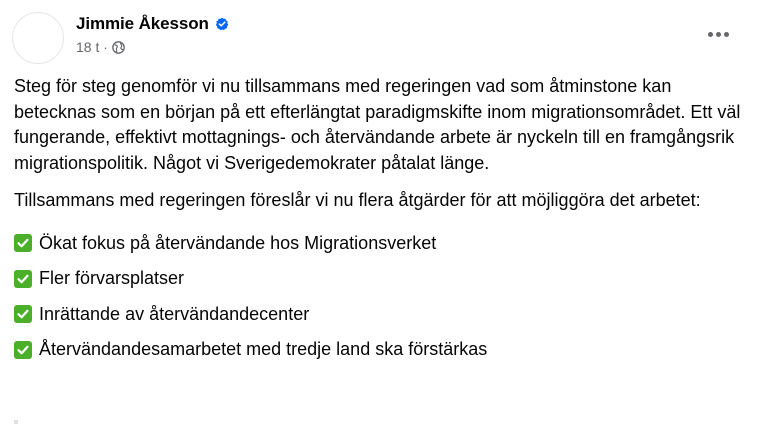 This screenshot has height=427, width=766. What do you see at coordinates (384, 315) in the screenshot?
I see `list-item: Inrättande av återvändandecenter` at bounding box center [384, 315].